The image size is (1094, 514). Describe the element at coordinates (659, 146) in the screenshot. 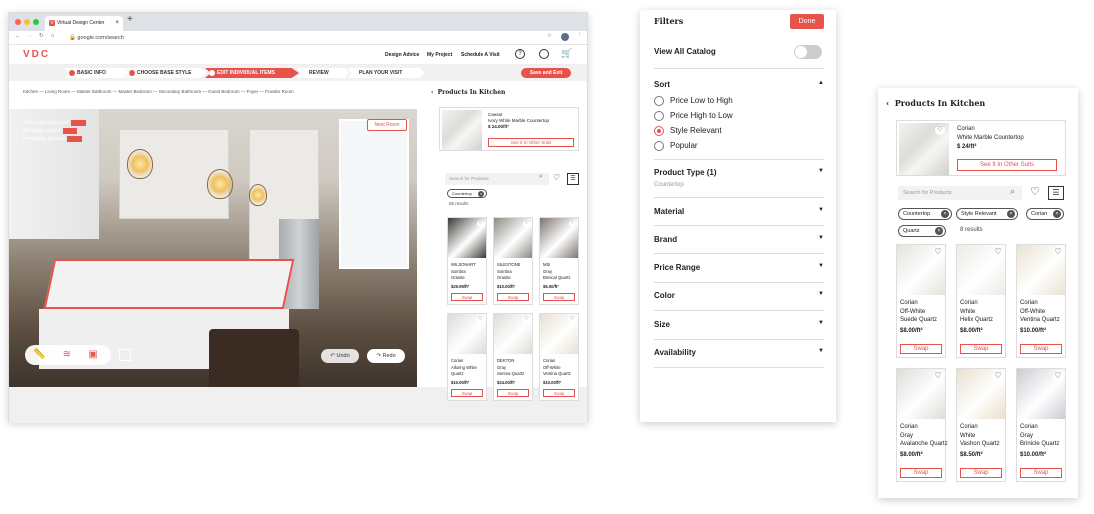

I see `radio-popular` at that location.